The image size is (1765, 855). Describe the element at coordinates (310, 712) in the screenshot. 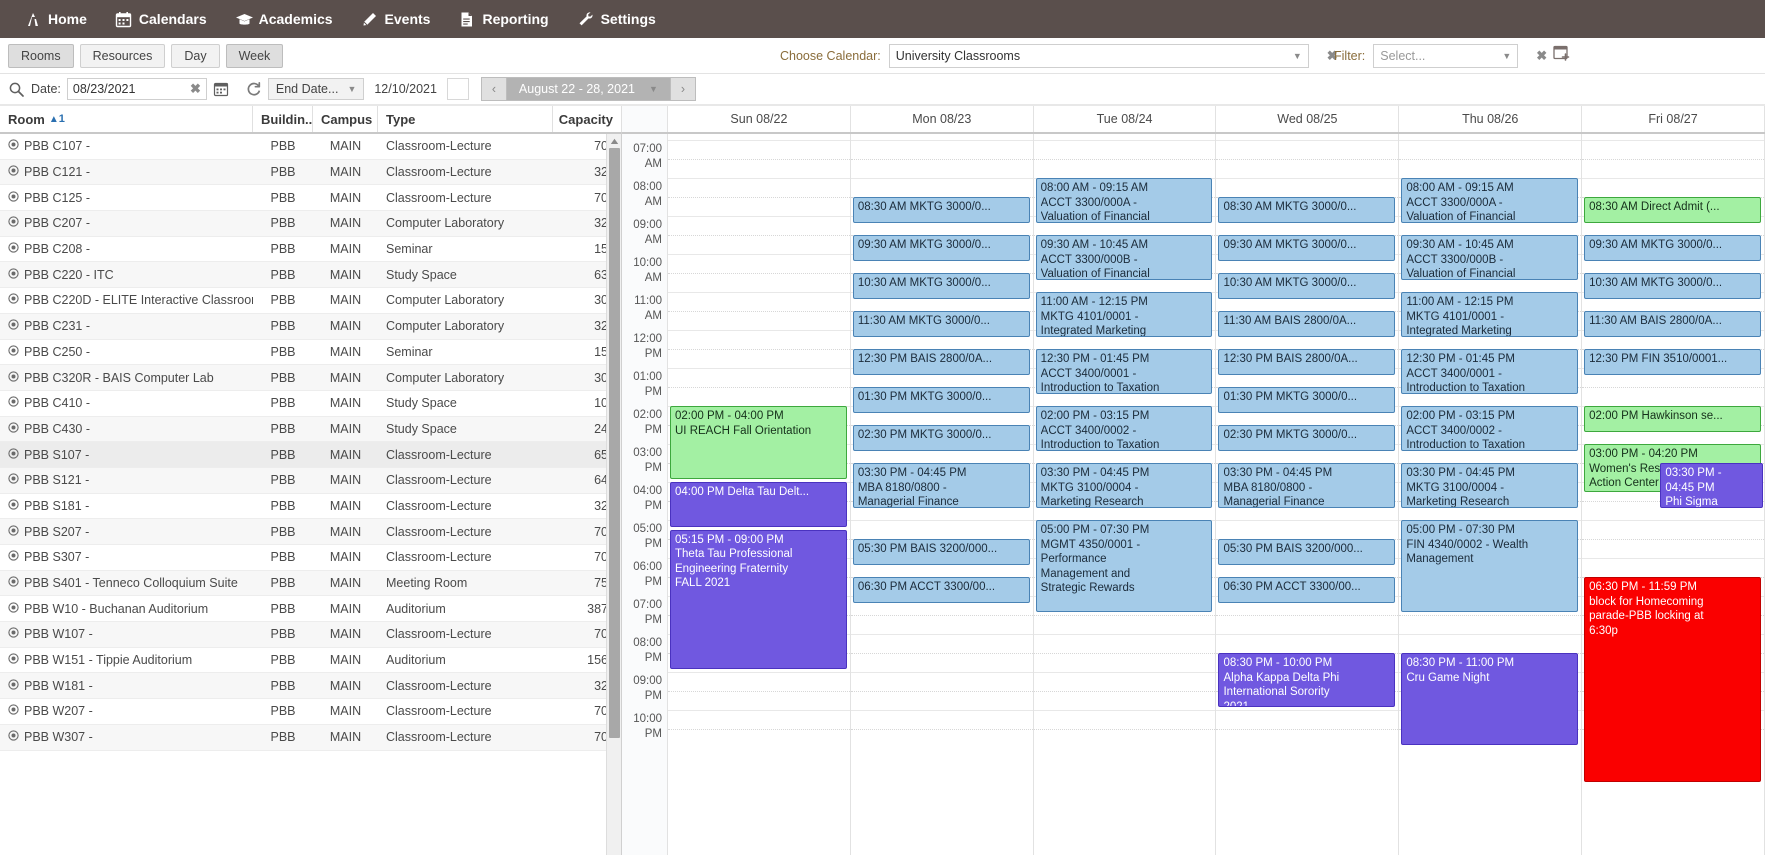

I see `table-row: PBB W207 - PBB MAIN Classroom-Lecture 70` at that location.